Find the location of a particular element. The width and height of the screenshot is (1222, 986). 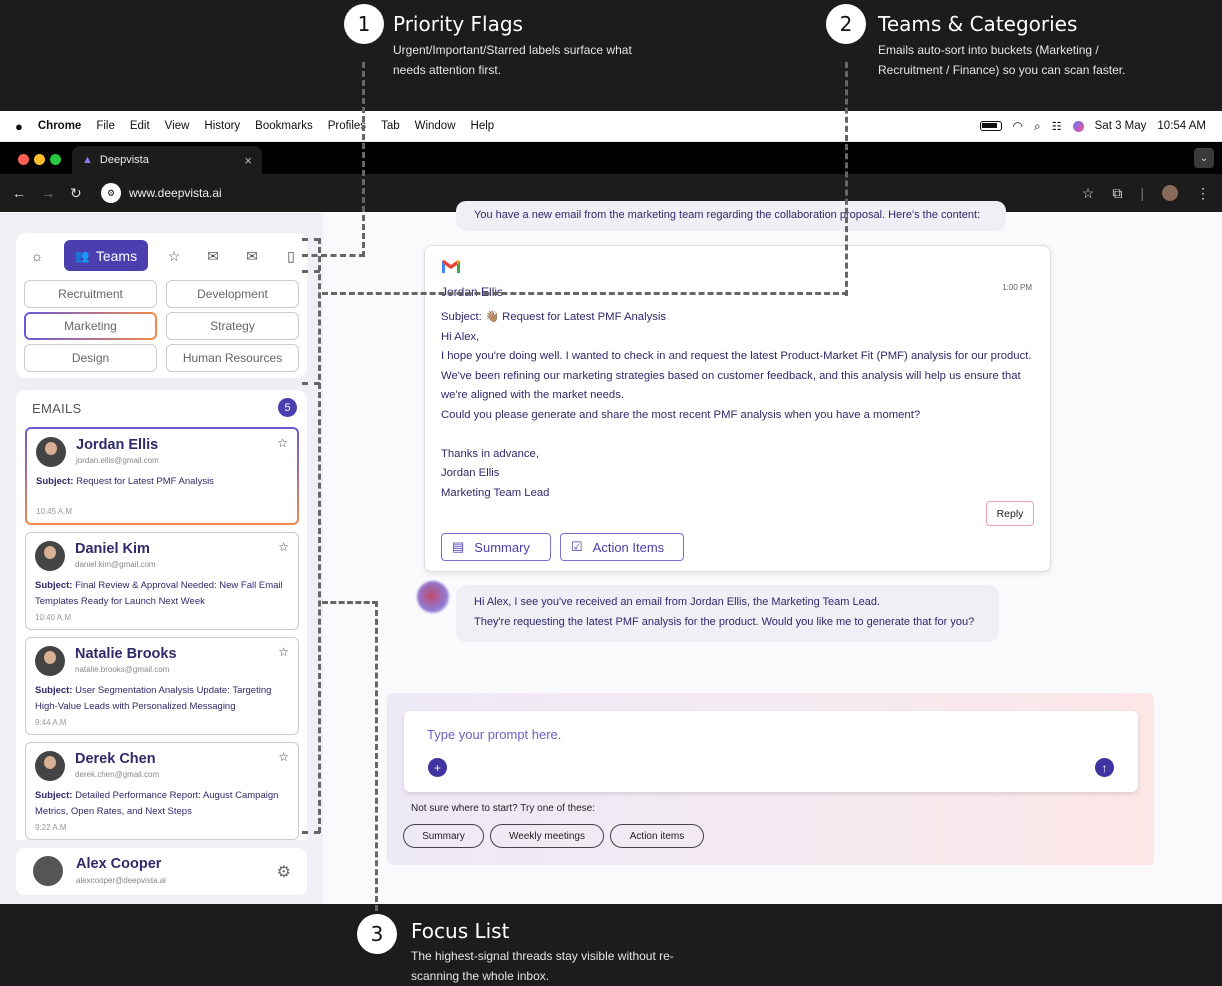

summary-button-label: Summary is located at coordinates (502, 547).